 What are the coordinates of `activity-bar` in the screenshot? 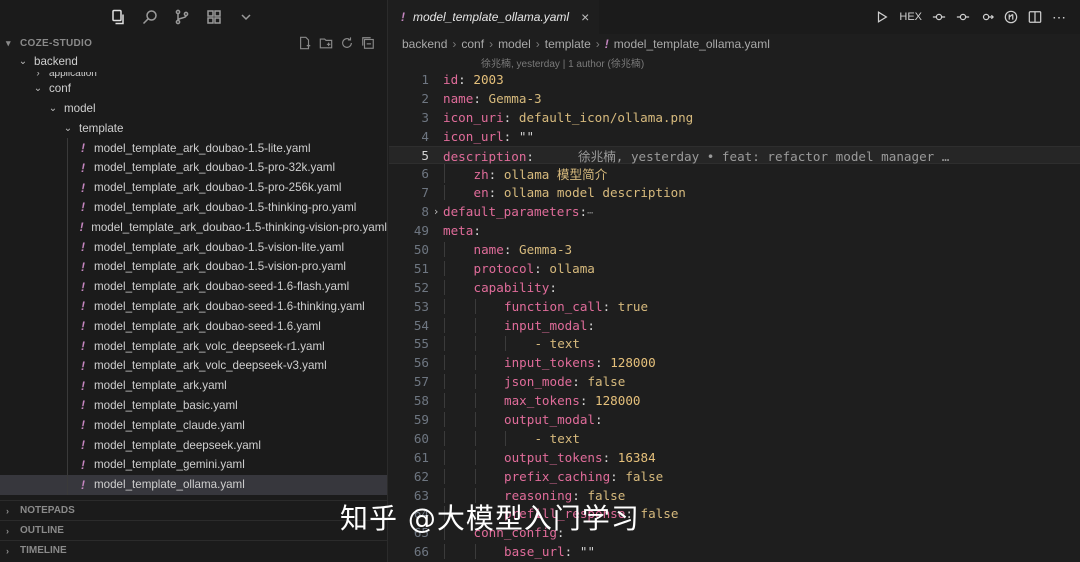 It's located at (193, 17).